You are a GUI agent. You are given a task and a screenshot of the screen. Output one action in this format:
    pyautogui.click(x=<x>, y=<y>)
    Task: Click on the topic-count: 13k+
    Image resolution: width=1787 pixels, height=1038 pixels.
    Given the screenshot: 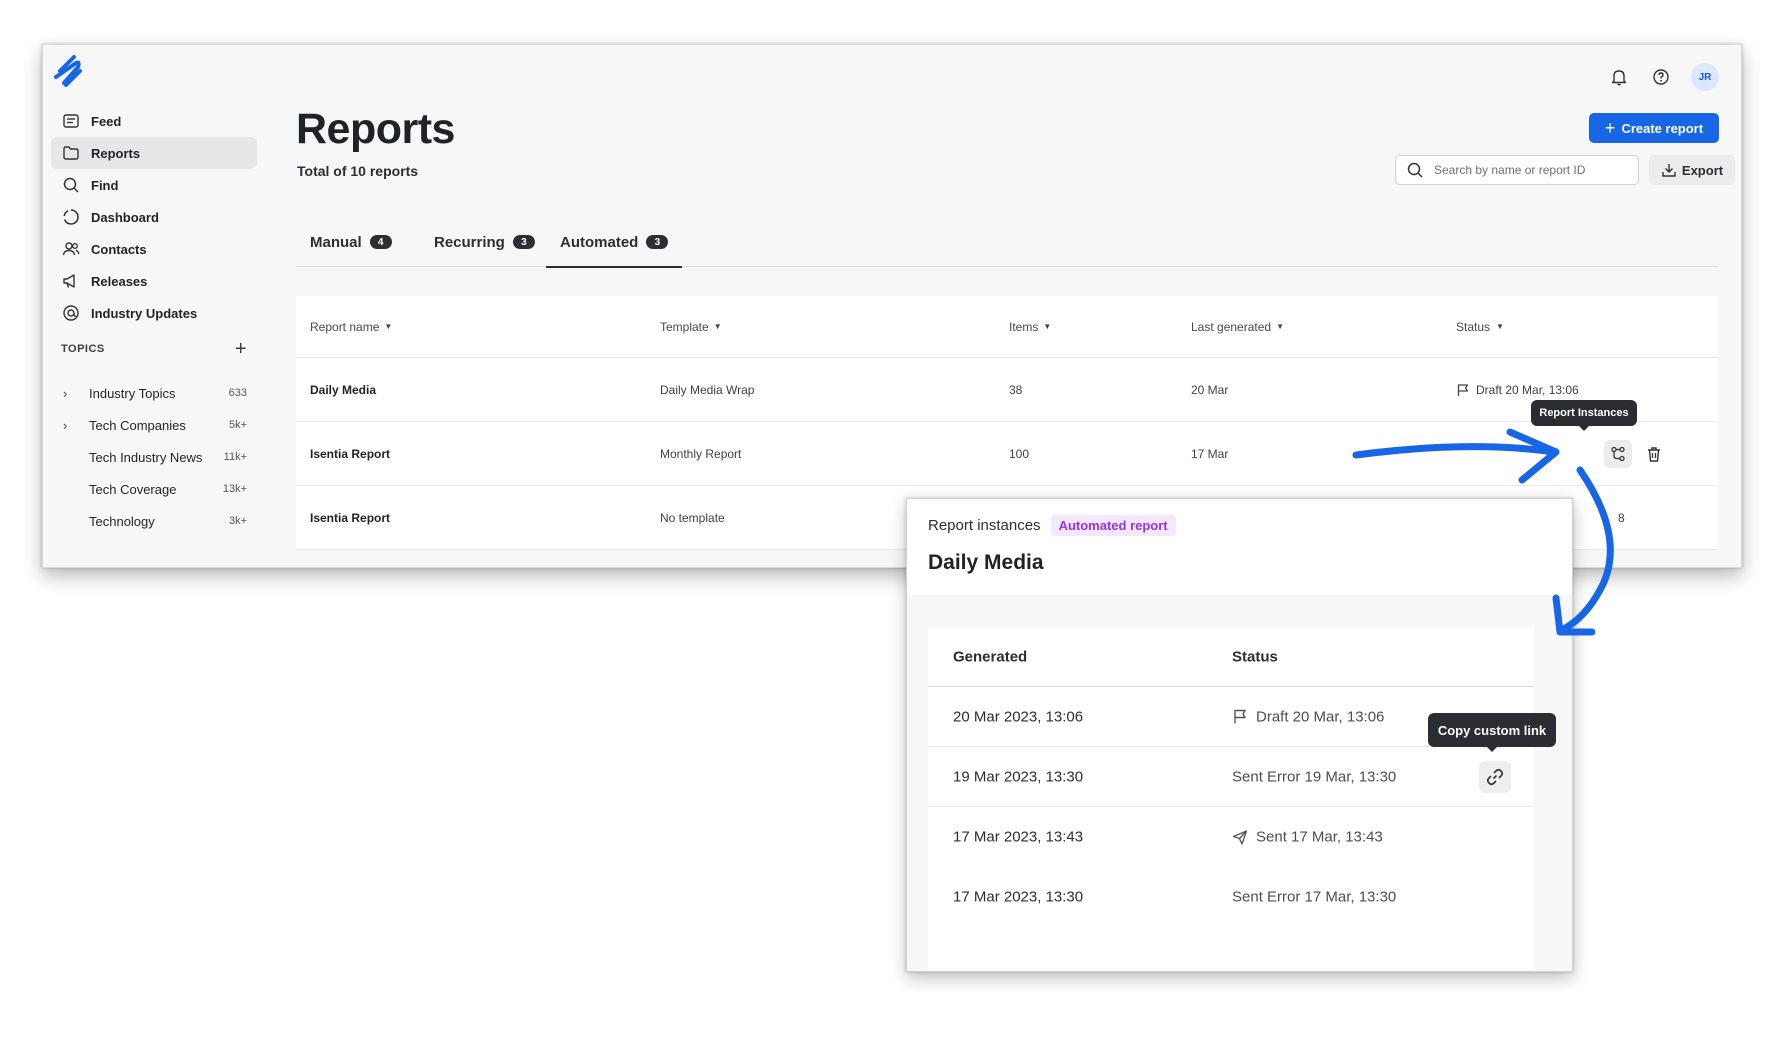 What is the action you would take?
    pyautogui.click(x=234, y=489)
    